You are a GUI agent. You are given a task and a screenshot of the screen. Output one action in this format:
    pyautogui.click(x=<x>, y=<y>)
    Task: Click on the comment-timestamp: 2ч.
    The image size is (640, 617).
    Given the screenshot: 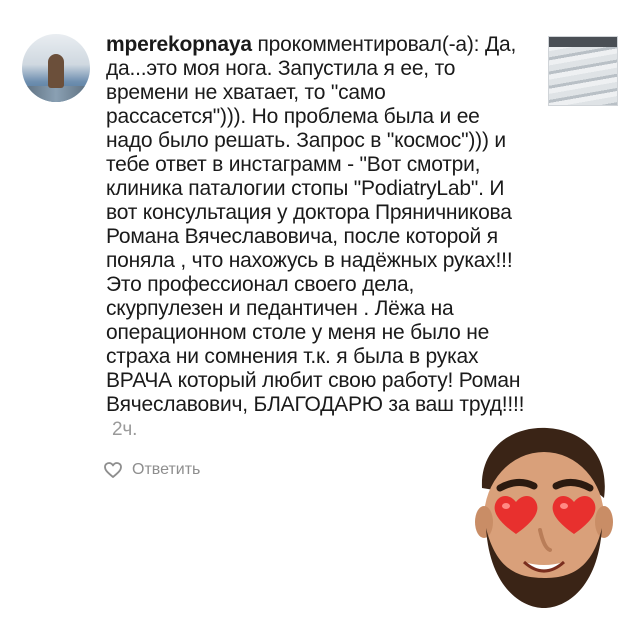 What is the action you would take?
    pyautogui.click(x=125, y=429)
    